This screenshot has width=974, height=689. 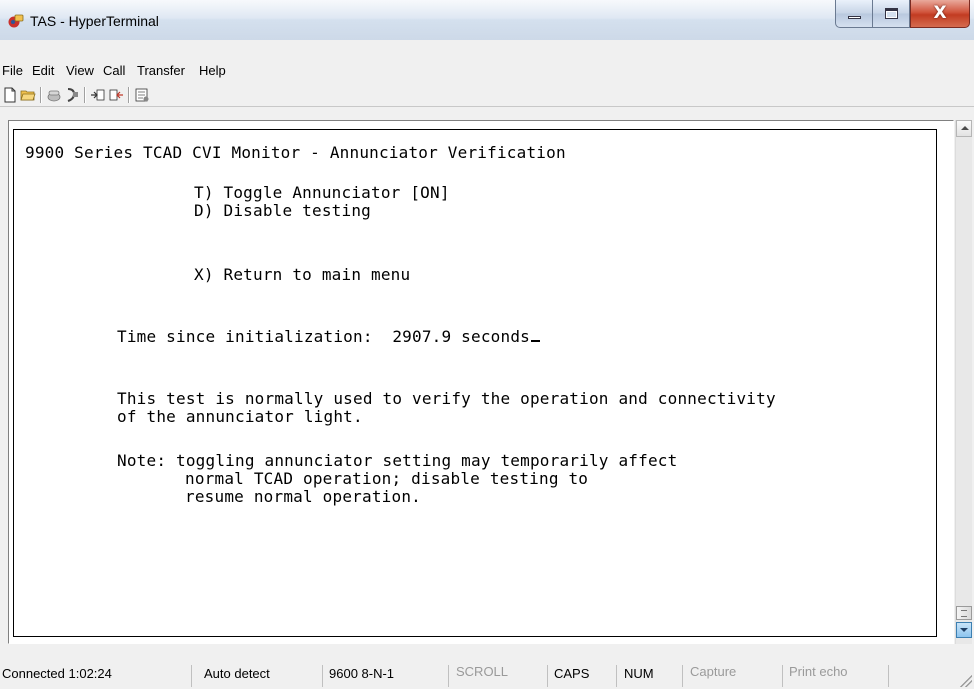 What do you see at coordinates (854, 17) in the screenshot?
I see `minimize-icon` at bounding box center [854, 17].